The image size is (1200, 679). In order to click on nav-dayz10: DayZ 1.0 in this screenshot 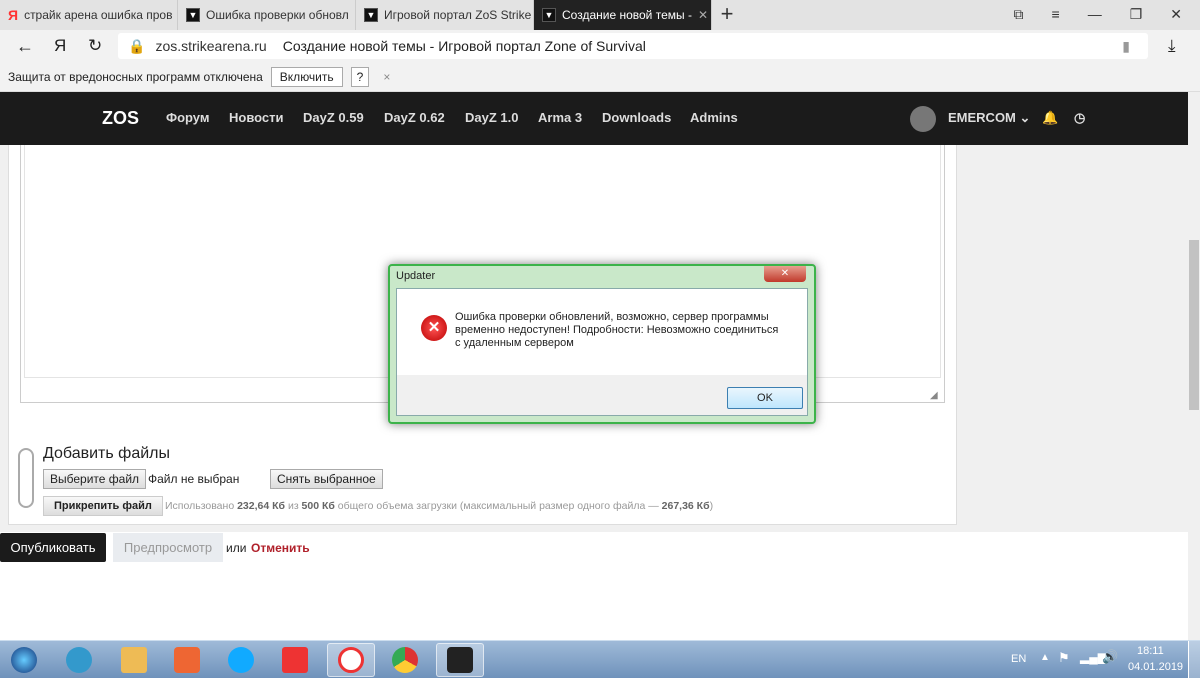, I will do `click(491, 117)`.